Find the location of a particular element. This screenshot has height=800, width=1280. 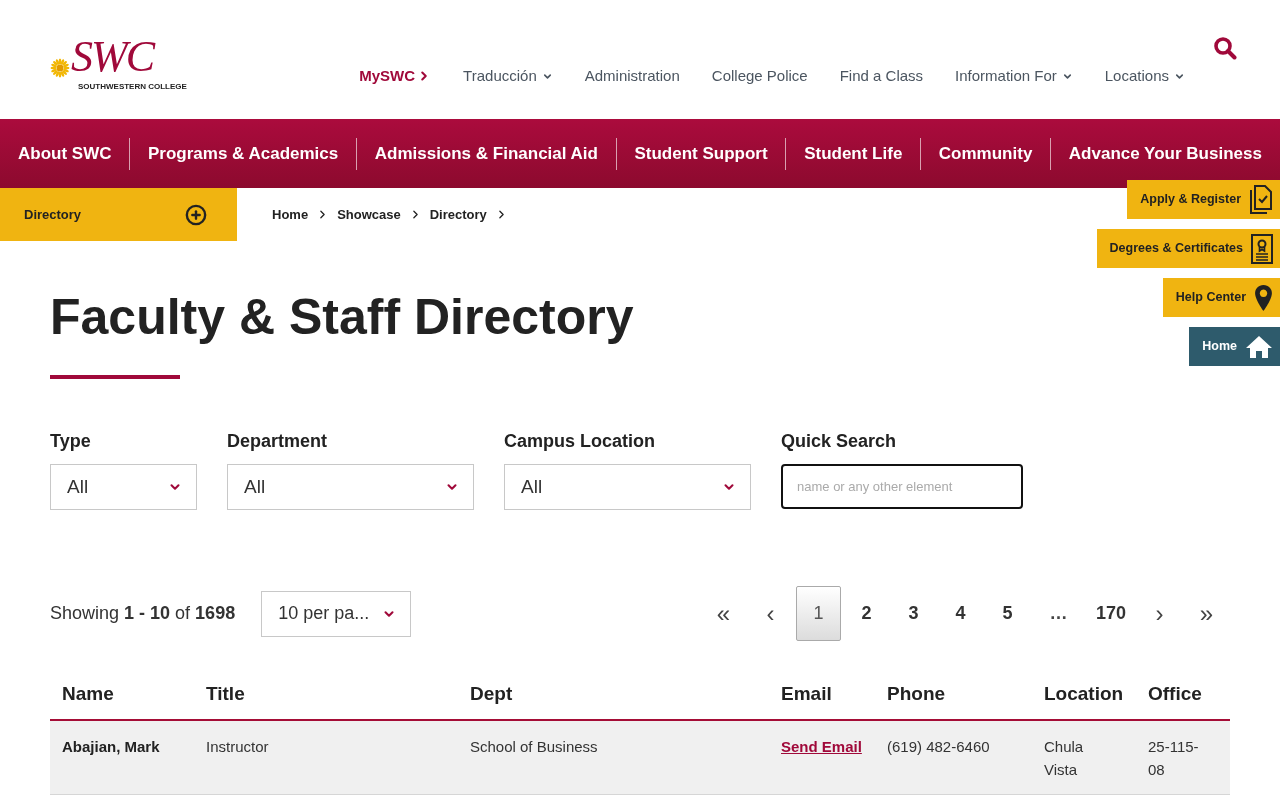

breadcrumb-link: Home is located at coordinates (290, 214).